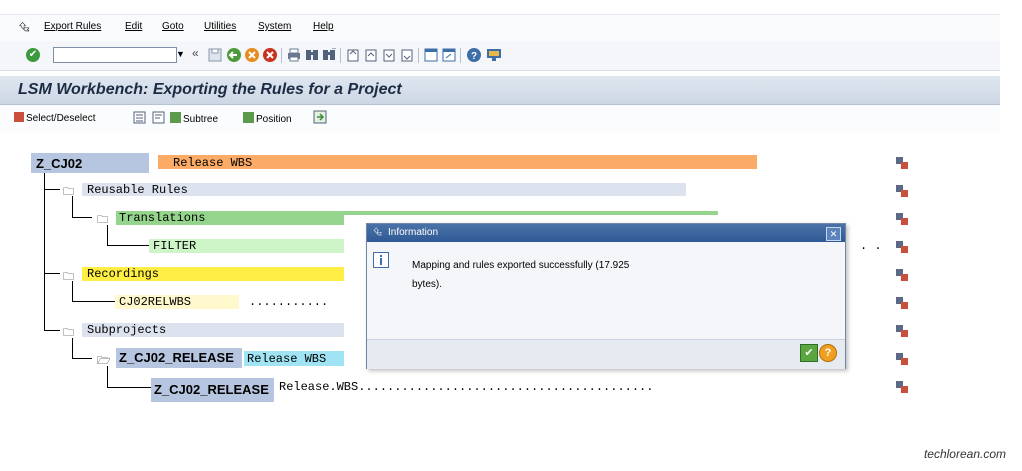  Describe the element at coordinates (809, 353) in the screenshot. I see `confirm-button: ✔` at that location.